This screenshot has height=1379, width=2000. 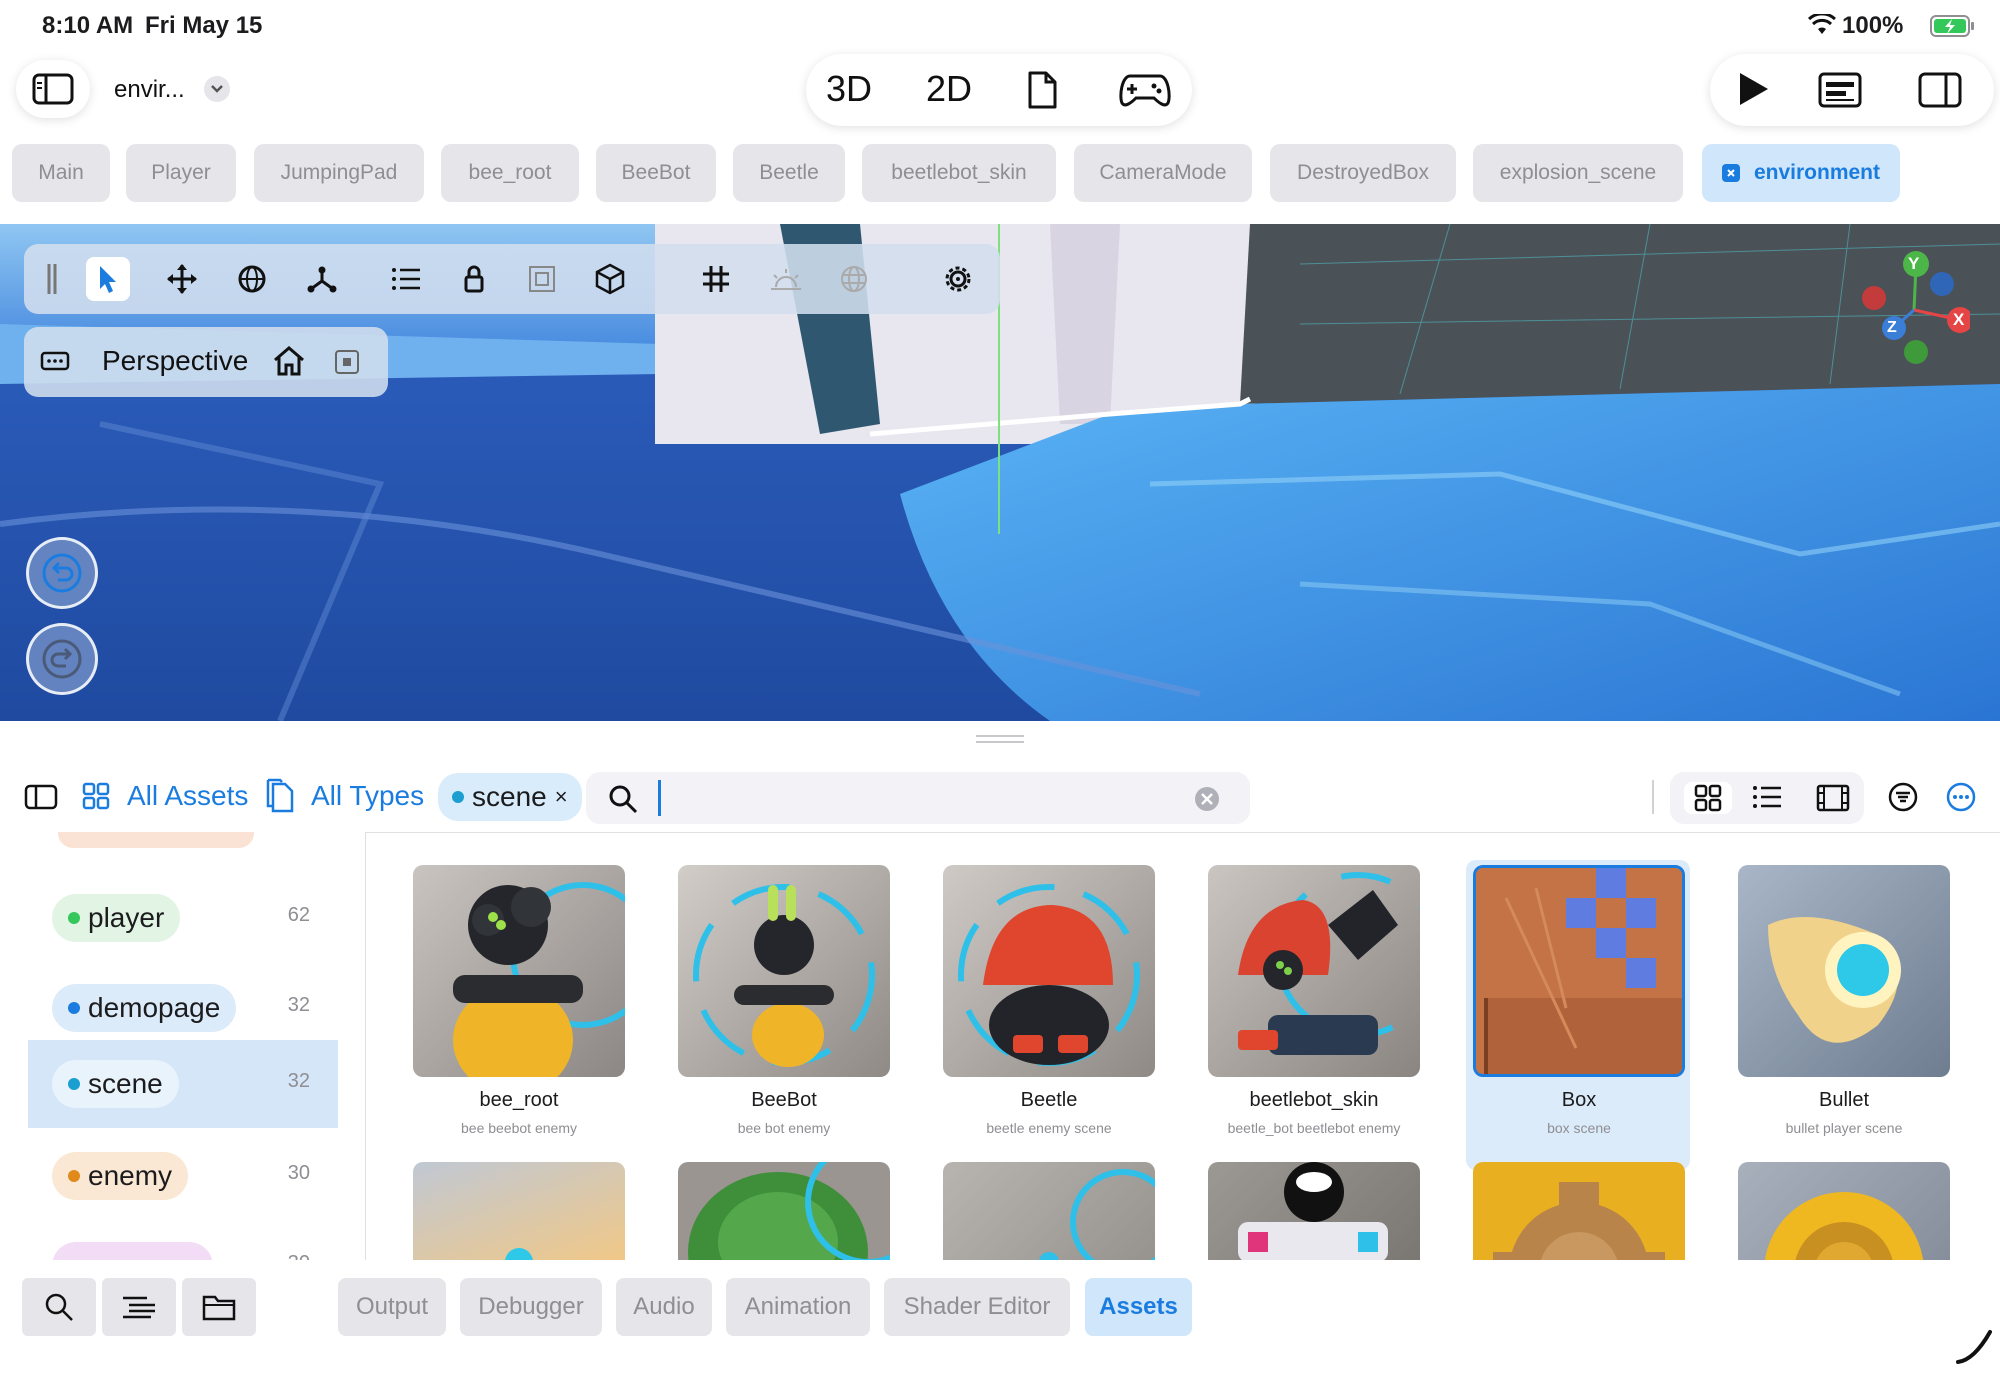 I want to click on grid-icon, so click(x=96, y=796).